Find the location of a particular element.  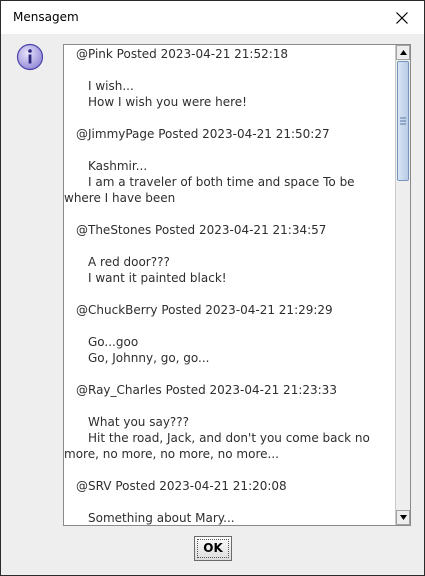

close-button is located at coordinates (402, 17).